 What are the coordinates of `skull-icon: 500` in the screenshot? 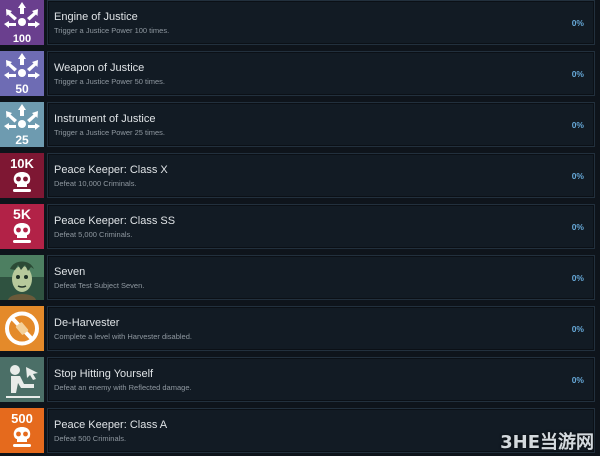 It's located at (22, 430).